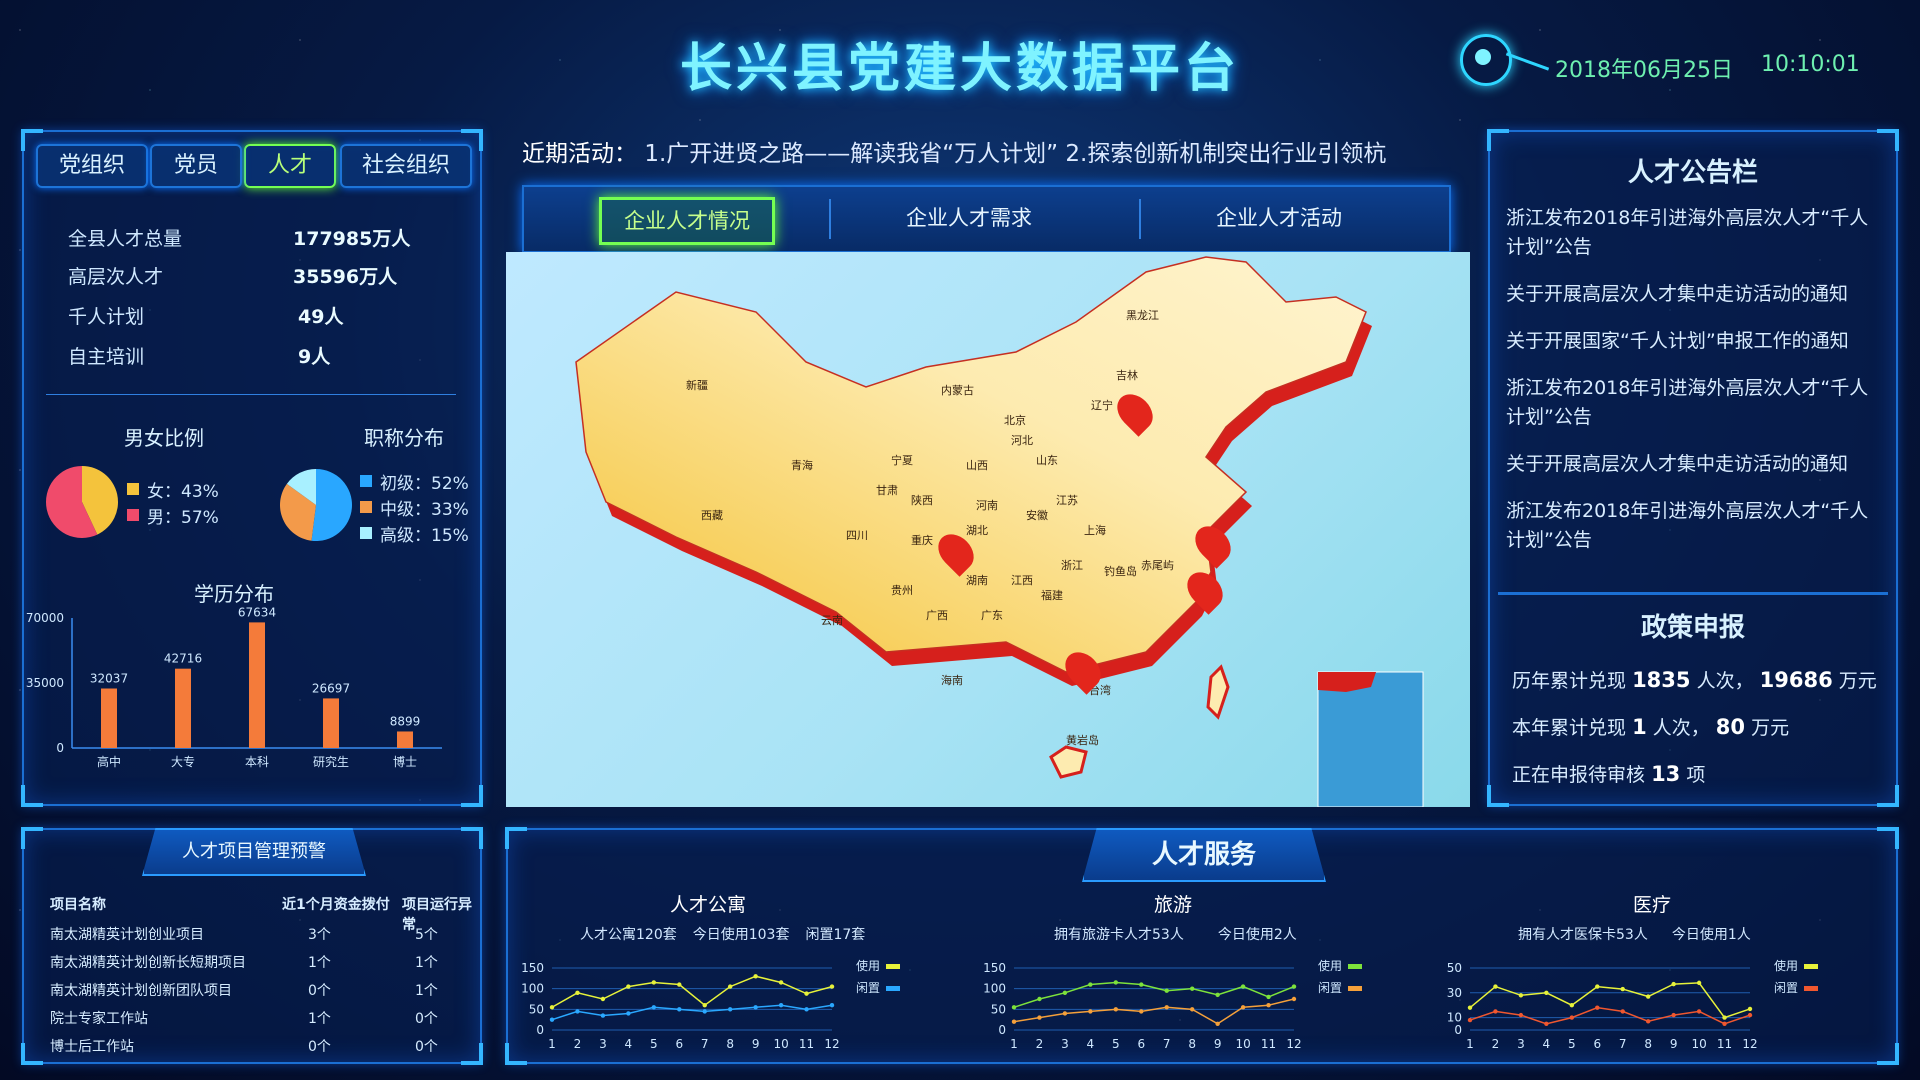 Image resolution: width=1920 pixels, height=1080 pixels. Describe the element at coordinates (1072, 565) in the screenshot. I see `map-label-province: 浙江` at that location.